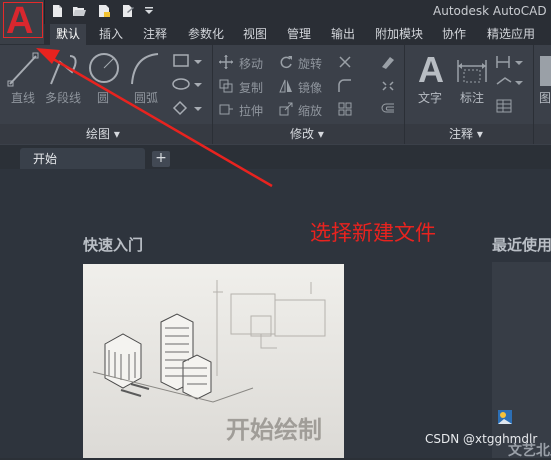 The height and width of the screenshot is (460, 551). What do you see at coordinates (161, 159) in the screenshot?
I see `add-tab-button: +` at bounding box center [161, 159].